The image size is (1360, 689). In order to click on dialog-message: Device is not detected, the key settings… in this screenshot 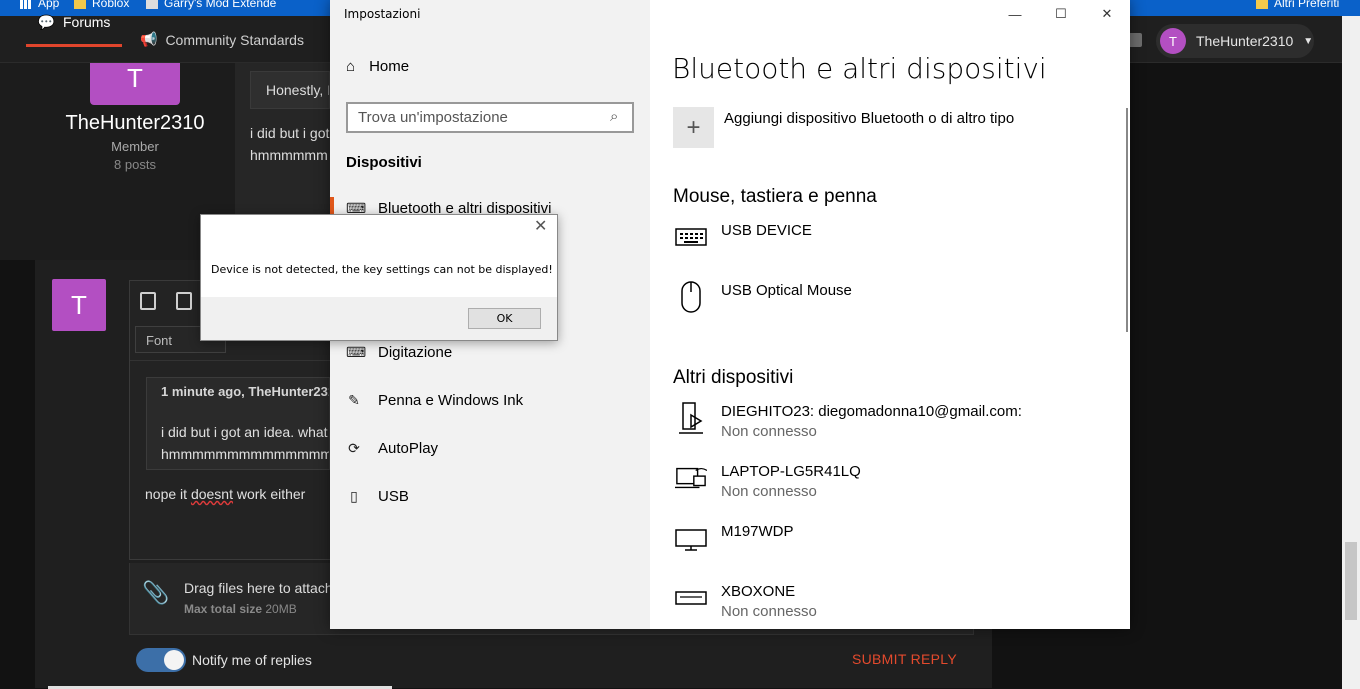, I will do `click(382, 269)`.